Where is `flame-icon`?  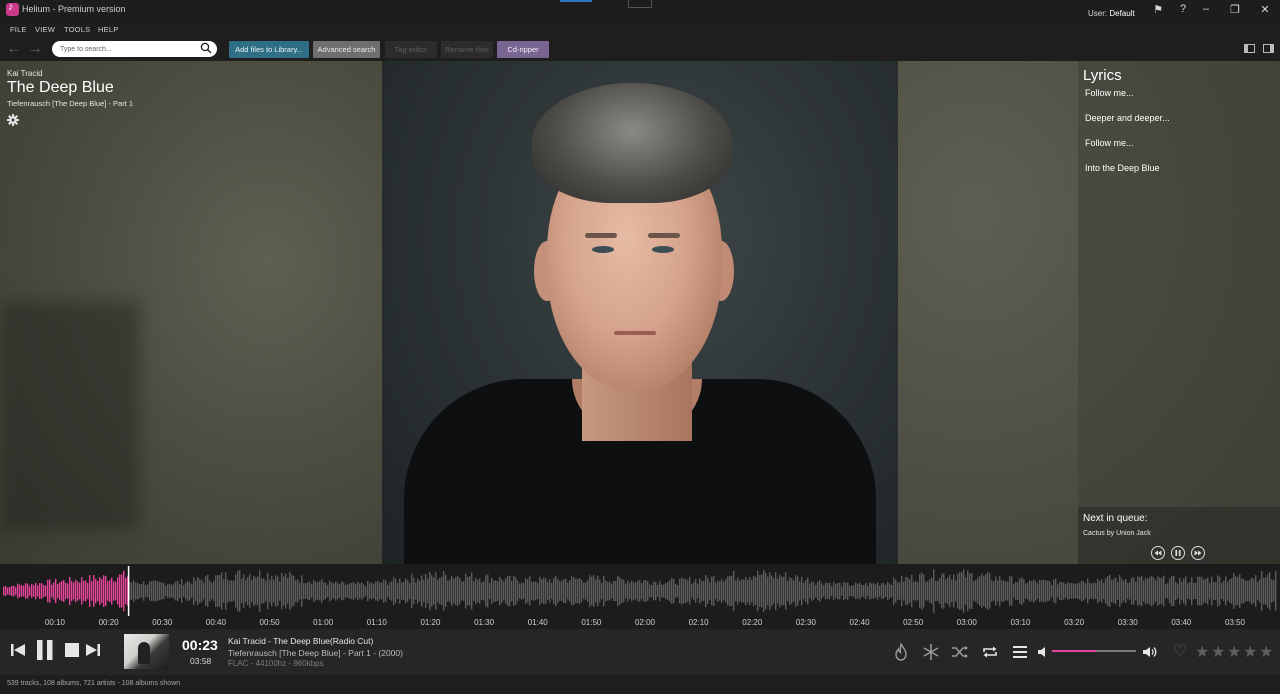
flame-icon is located at coordinates (901, 652).